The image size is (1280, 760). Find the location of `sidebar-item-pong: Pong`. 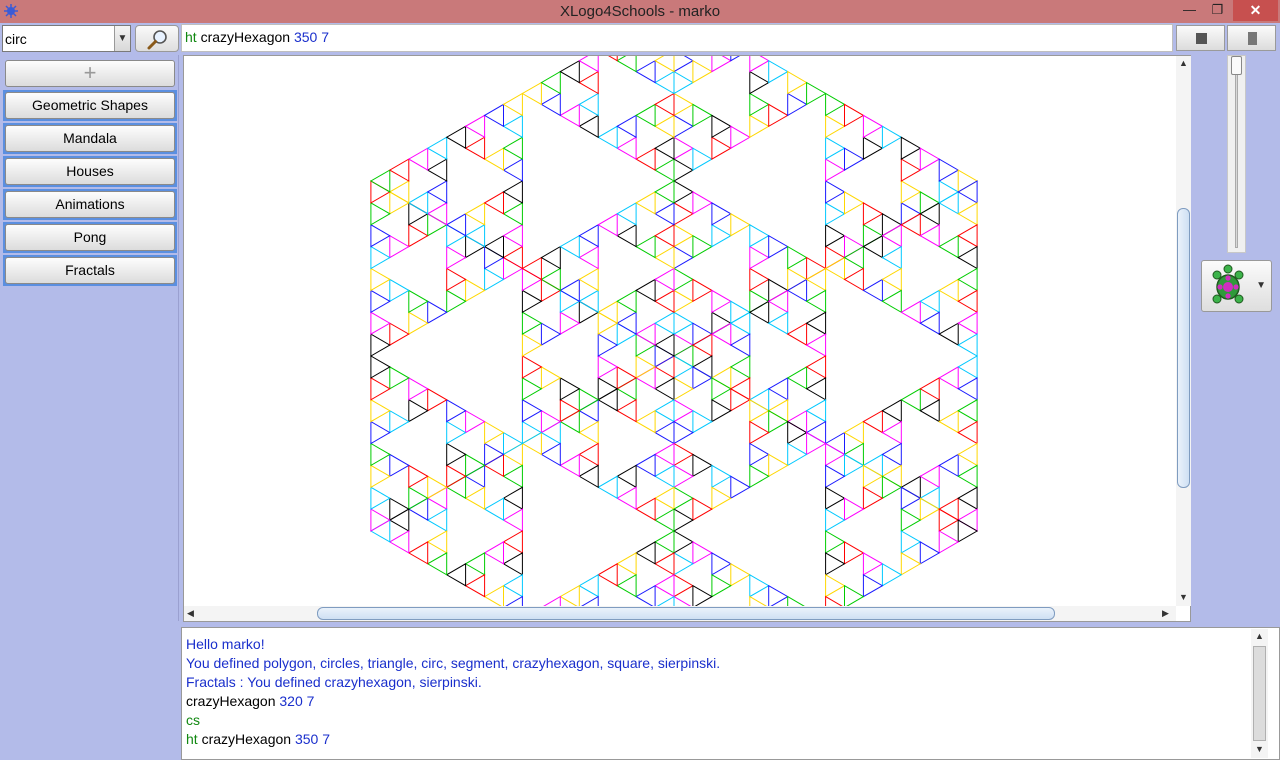

sidebar-item-pong: Pong is located at coordinates (90, 237).